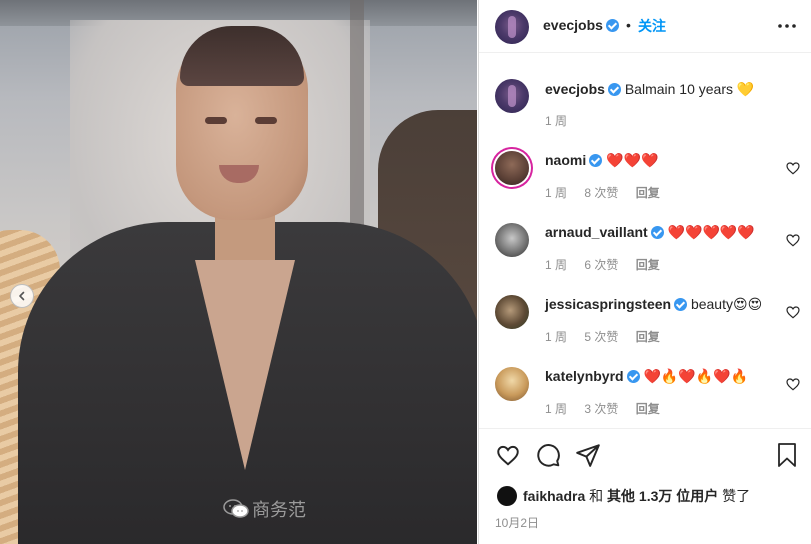 The image size is (811, 544). I want to click on comment-text: arnaud_vaillant ❤️❤️❤️❤️❤️, so click(650, 232).